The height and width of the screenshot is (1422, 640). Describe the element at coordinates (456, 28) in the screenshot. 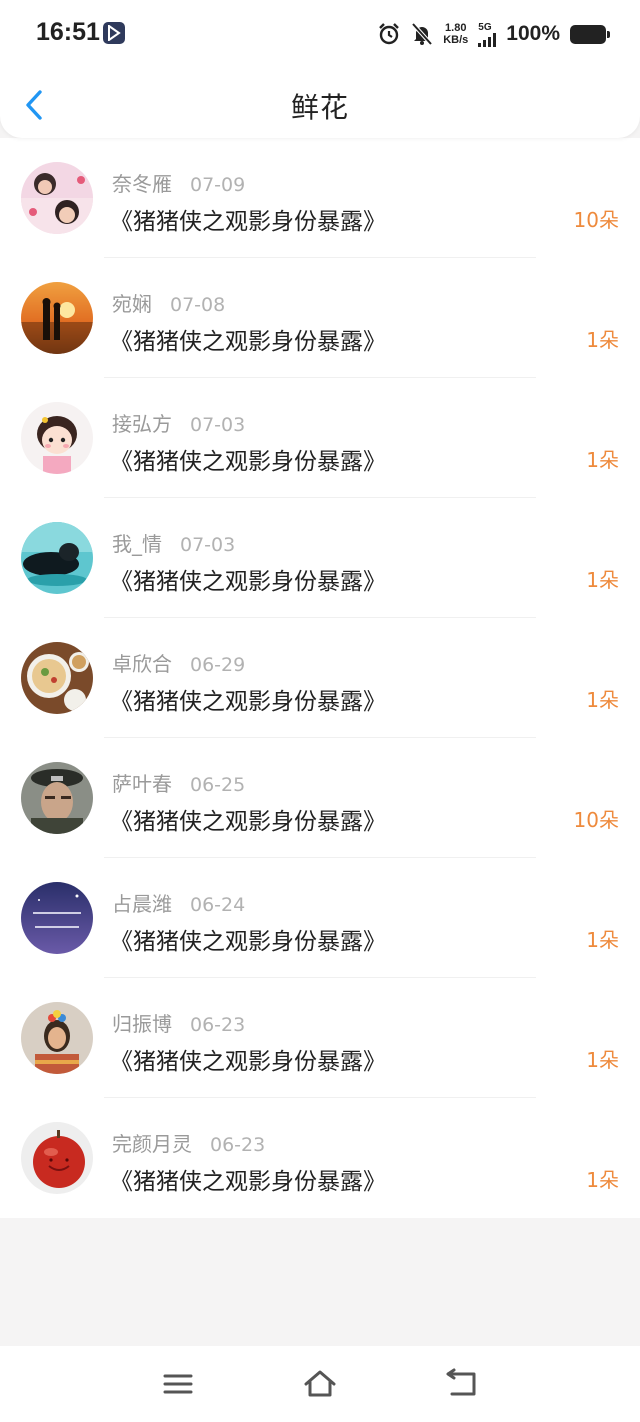

I see `network-speed-value: 1.80` at that location.